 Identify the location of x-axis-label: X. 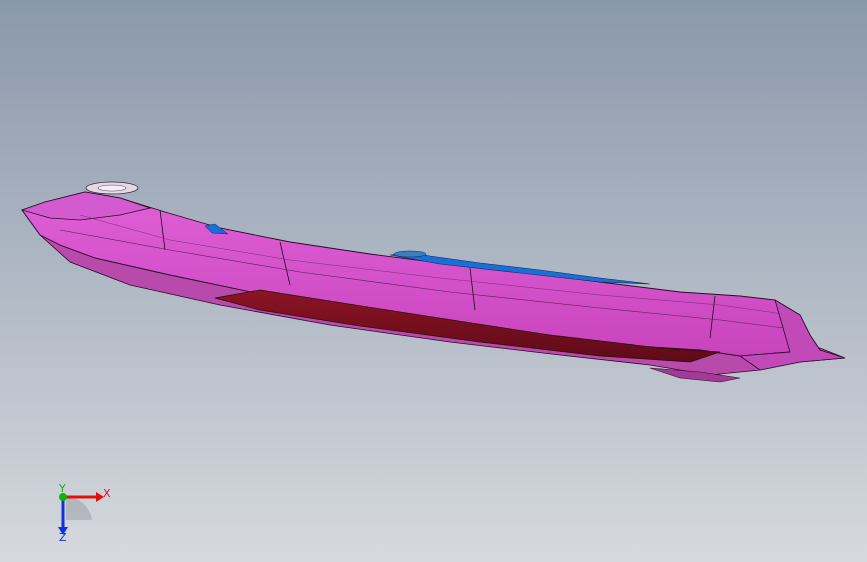
(107, 493).